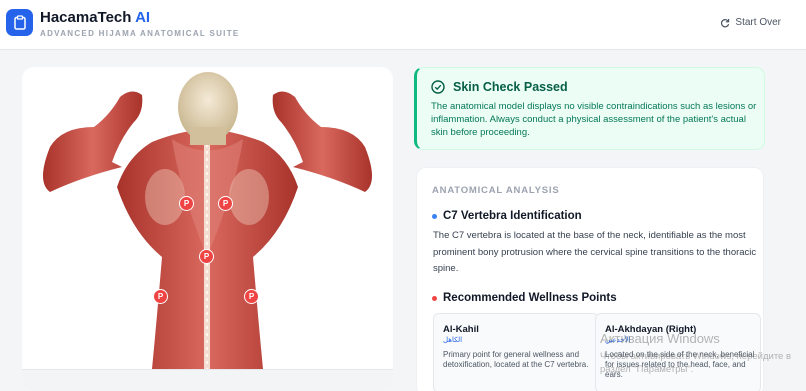  Describe the element at coordinates (434, 298) in the screenshot. I see `recommended-bullet-icon` at that location.